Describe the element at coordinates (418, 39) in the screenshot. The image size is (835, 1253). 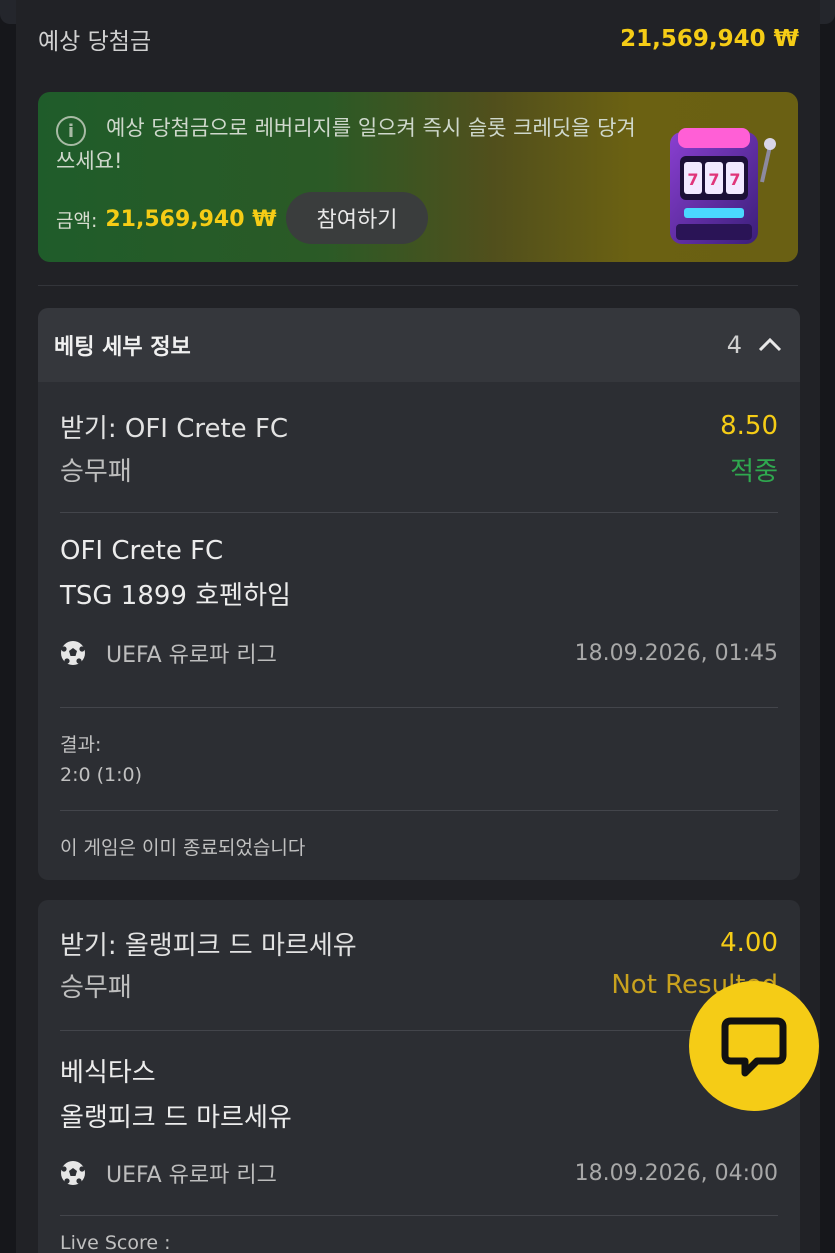
I see `estimated-win-row: 예상 당첨금 21,569,940 ₩` at that location.